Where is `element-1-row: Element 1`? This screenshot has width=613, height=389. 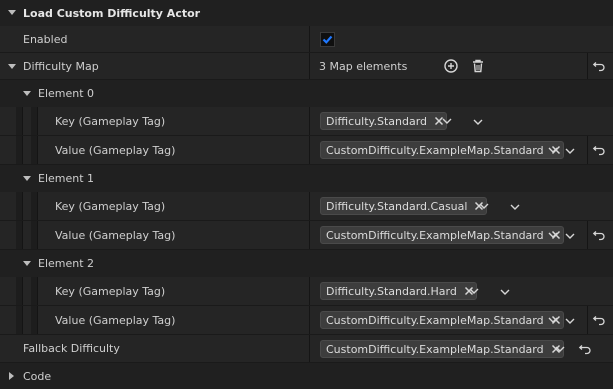 element-1-row: Element 1 is located at coordinates (306, 178).